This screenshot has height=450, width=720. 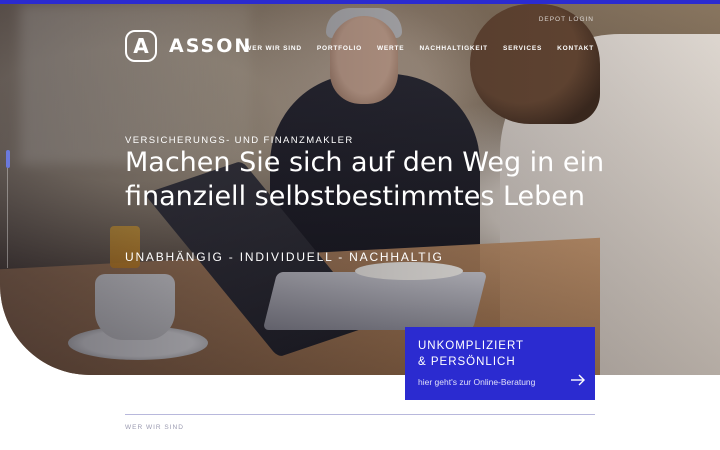 What do you see at coordinates (467, 362) in the screenshot?
I see `cta-title-line-2: & PERSÖNLICH` at bounding box center [467, 362].